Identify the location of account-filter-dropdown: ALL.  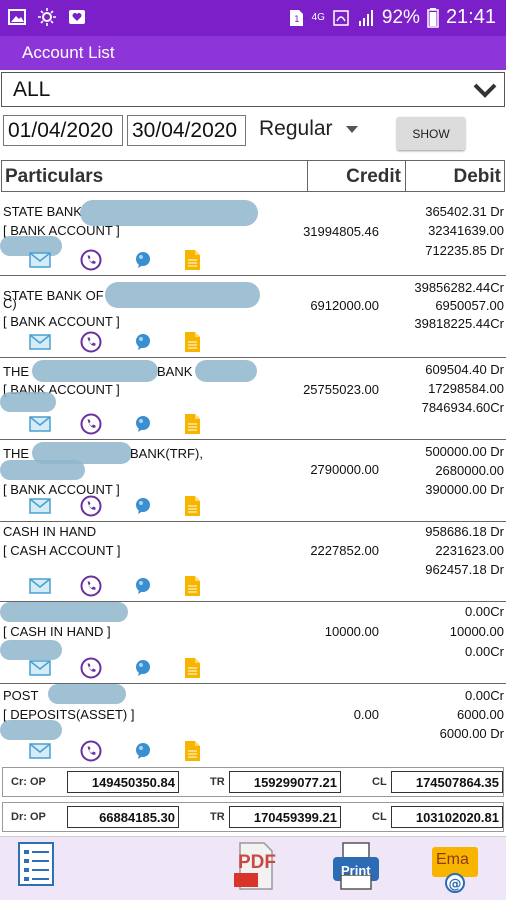
(253, 89).